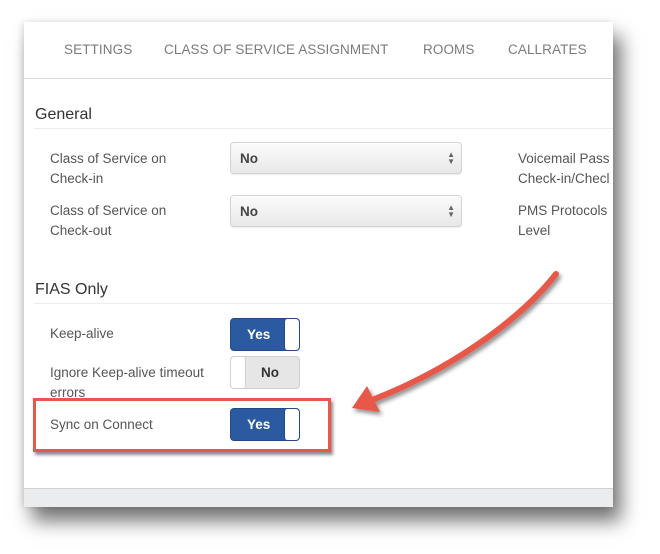  What do you see at coordinates (564, 169) in the screenshot?
I see `field-label-voicemail-password: Voicemail Pass Check-in/Checl` at bounding box center [564, 169].